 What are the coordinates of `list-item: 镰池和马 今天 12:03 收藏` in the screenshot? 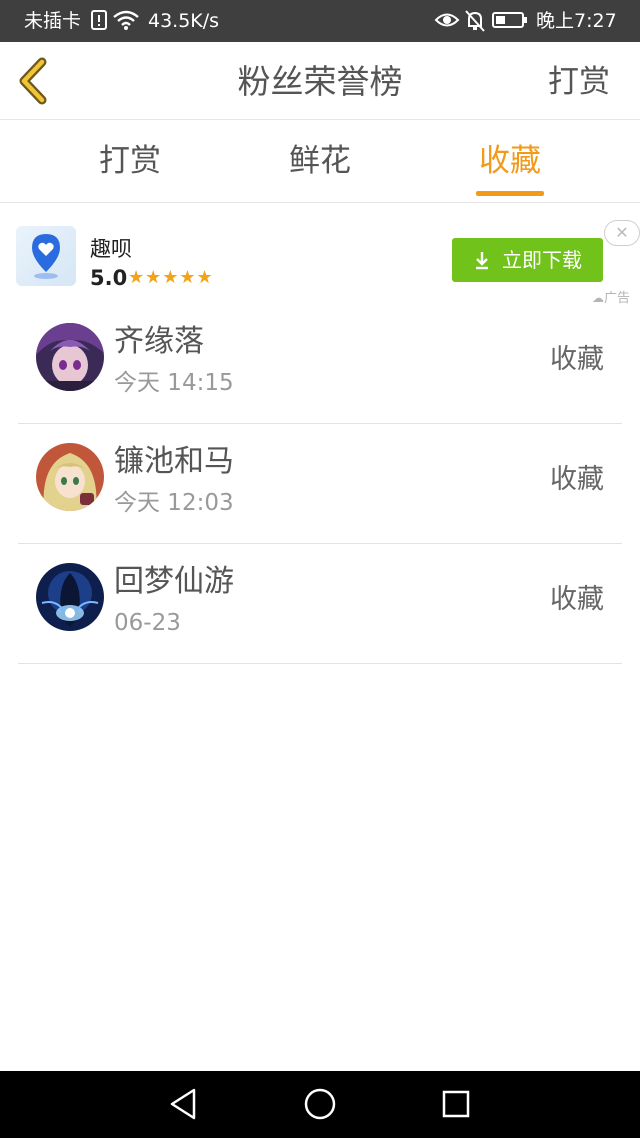 It's located at (320, 484).